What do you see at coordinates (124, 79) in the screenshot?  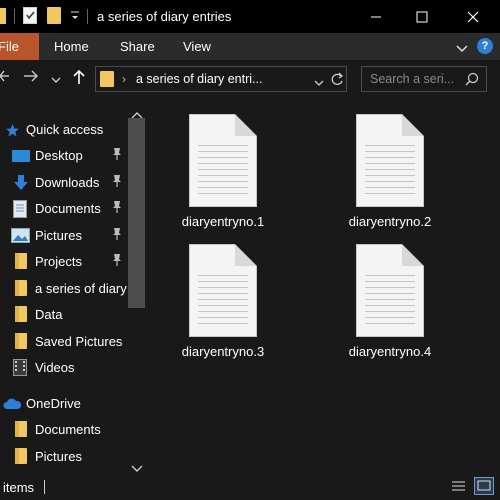 I see `chevron-right-icon: ›` at bounding box center [124, 79].